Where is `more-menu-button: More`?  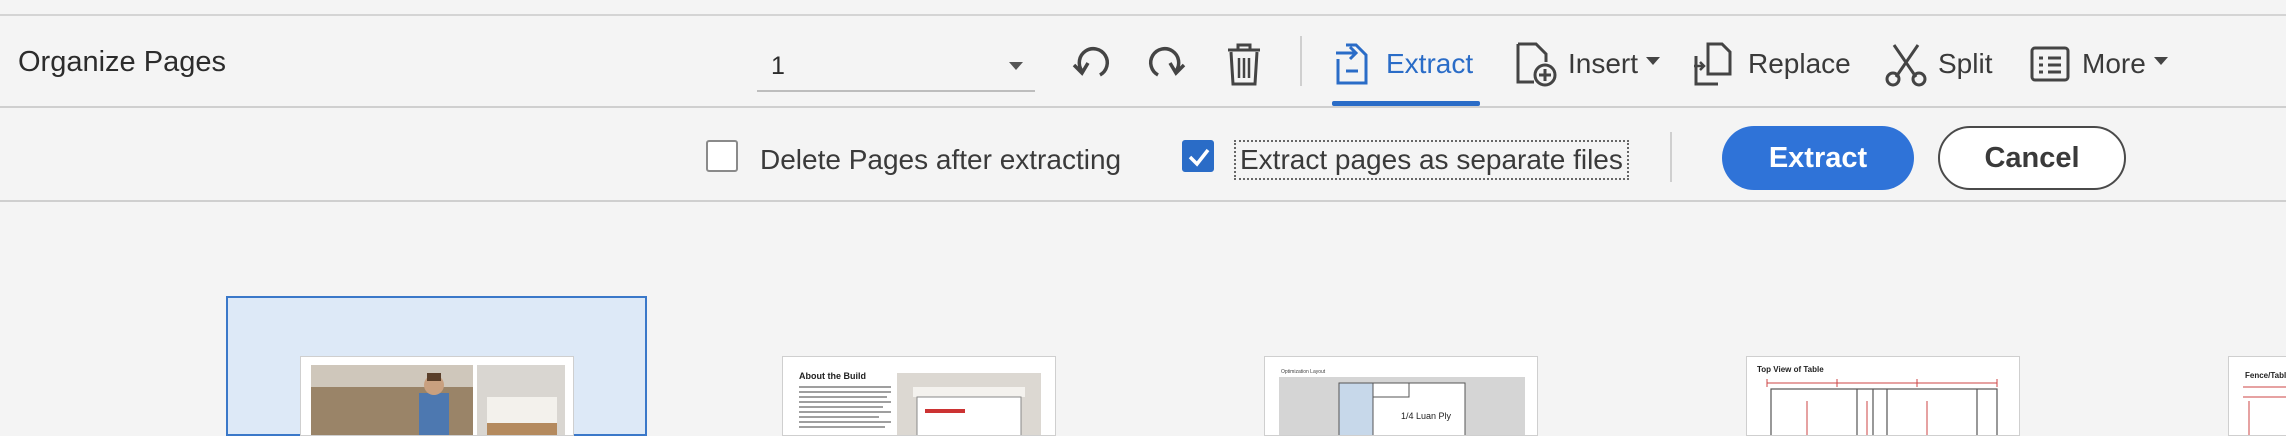
more-menu-button: More is located at coordinates (2098, 64).